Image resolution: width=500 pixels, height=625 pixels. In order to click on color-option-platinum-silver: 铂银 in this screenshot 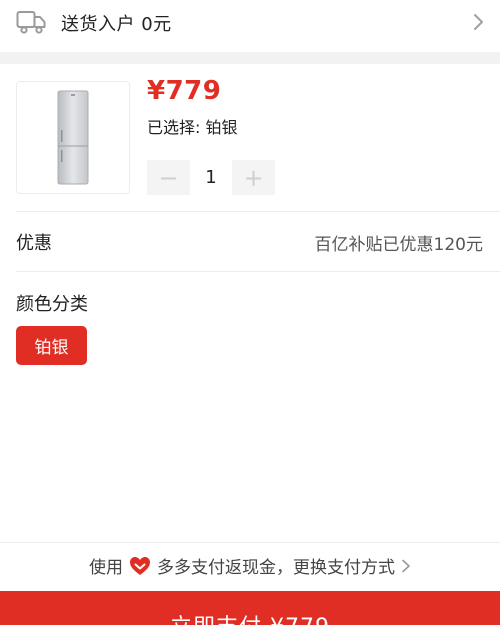, I will do `click(51, 345)`.